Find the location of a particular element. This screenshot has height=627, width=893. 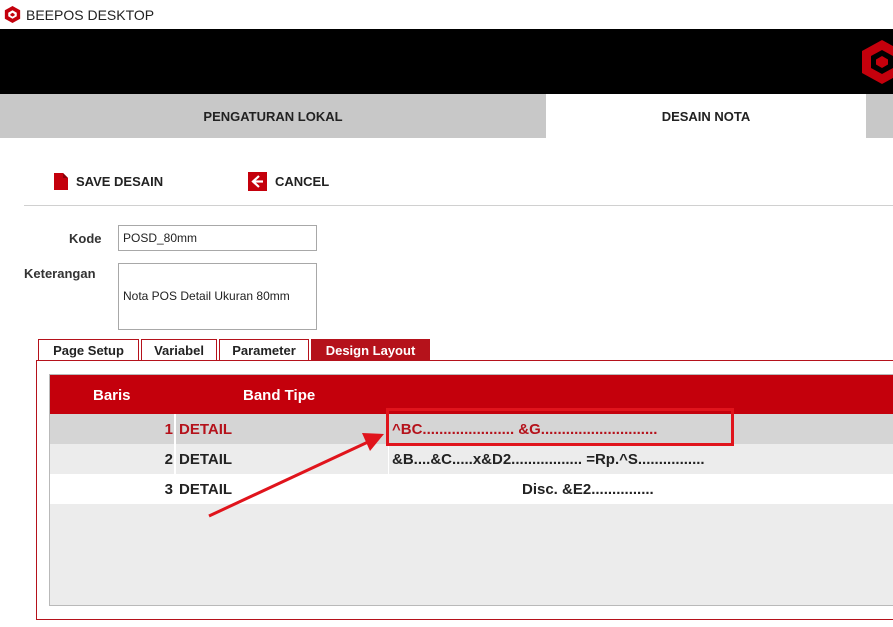

kode-input is located at coordinates (217, 238).